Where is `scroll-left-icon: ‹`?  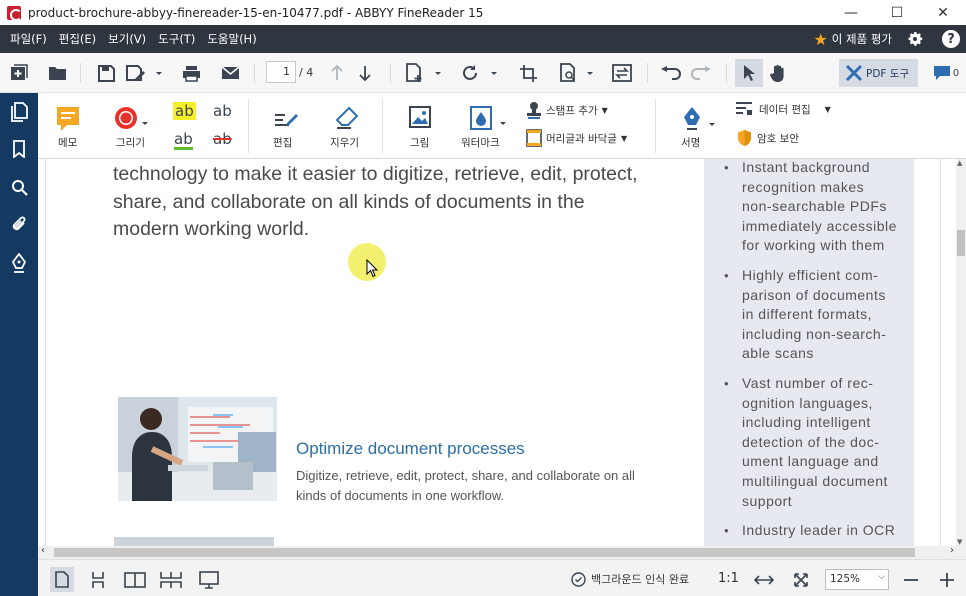
scroll-left-icon: ‹ is located at coordinates (43, 550).